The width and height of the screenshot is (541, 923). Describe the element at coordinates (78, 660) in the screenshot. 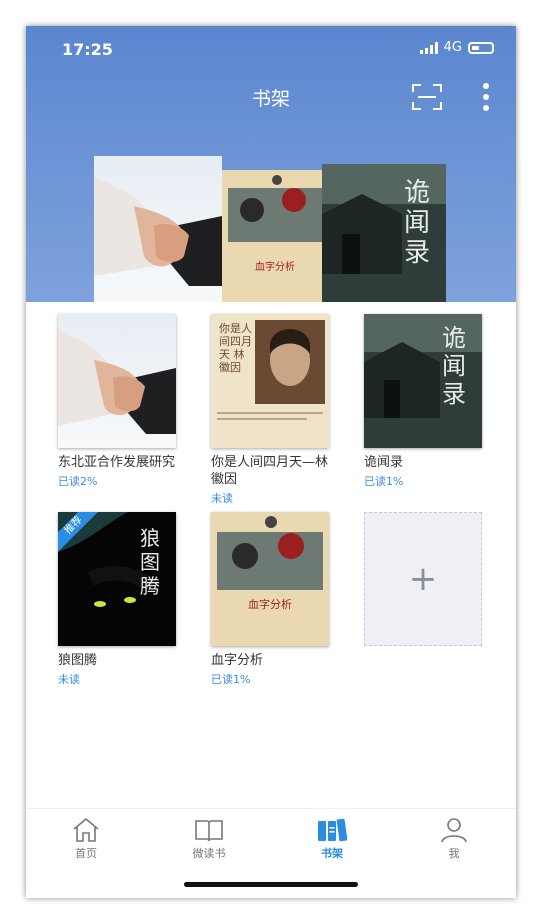

I see `book-title: 狼图腾` at that location.